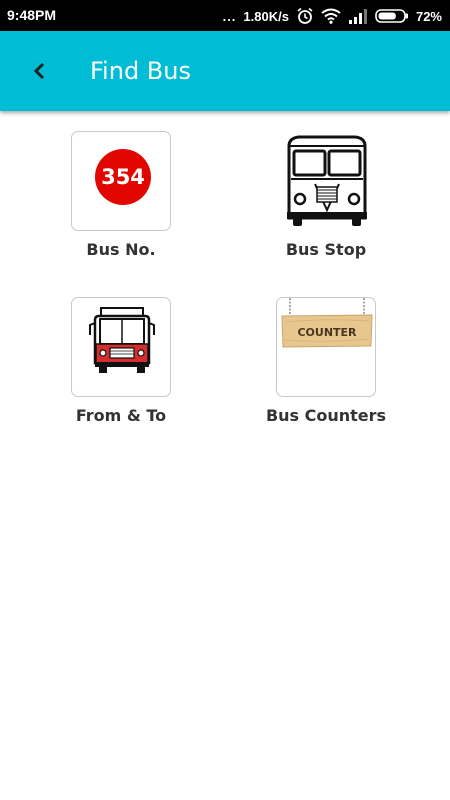 The image size is (450, 800). I want to click on battery-percent: 72%, so click(428, 16).